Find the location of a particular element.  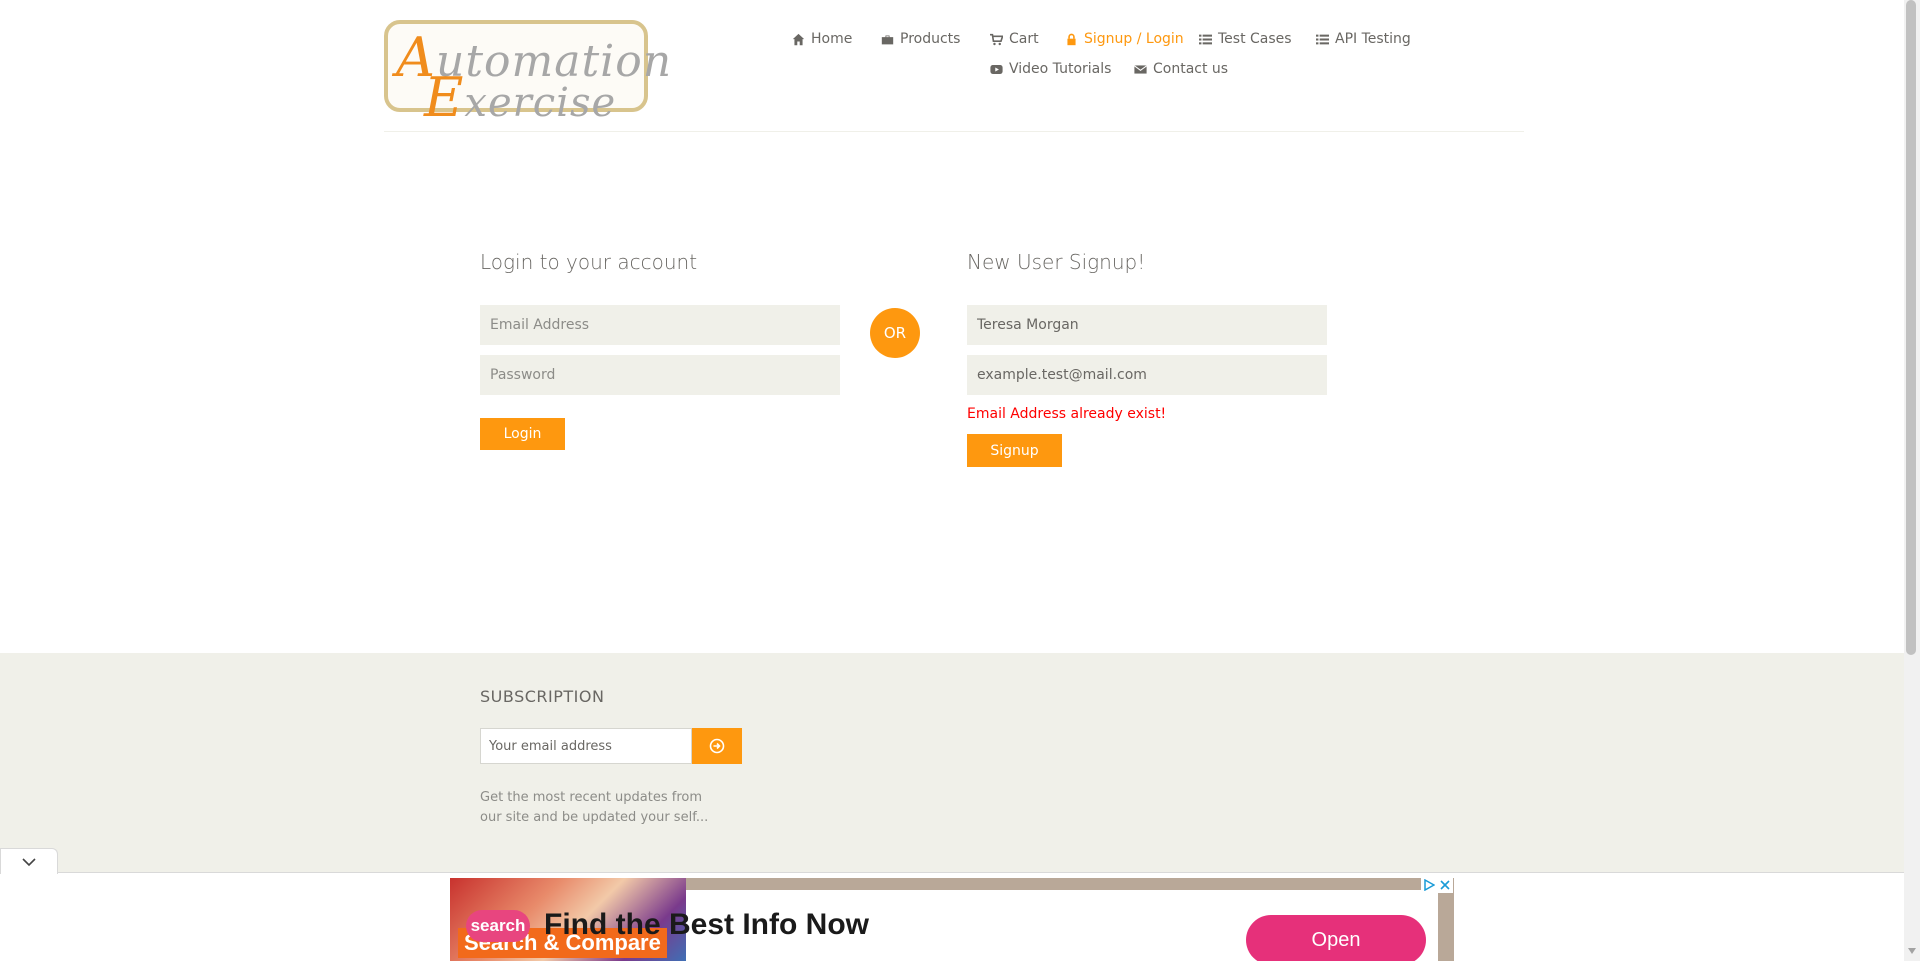

ad-logo: search is located at coordinates (498, 926).